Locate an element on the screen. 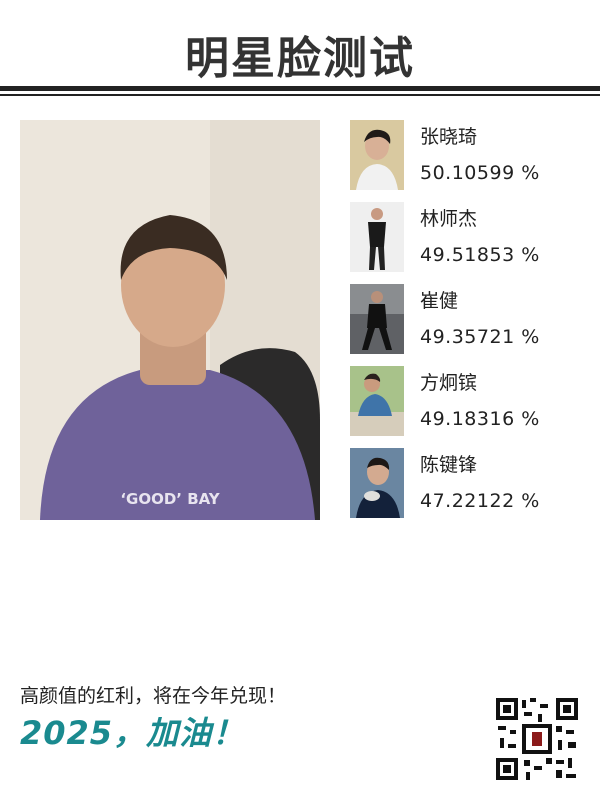 The image size is (600, 800). celebrity-name: 方炯镔 is located at coordinates (449, 383).